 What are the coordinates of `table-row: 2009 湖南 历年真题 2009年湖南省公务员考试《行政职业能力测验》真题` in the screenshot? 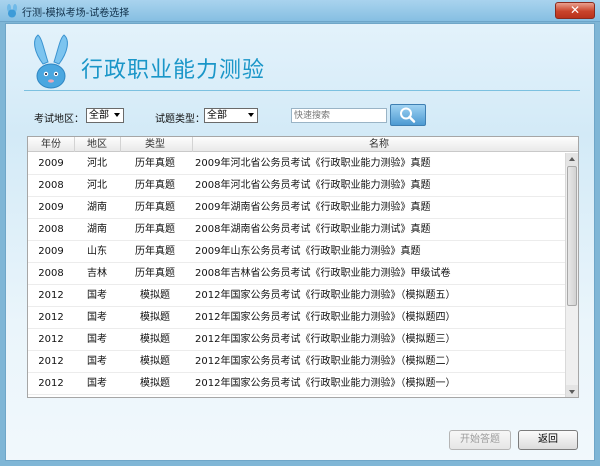 It's located at (297, 208).